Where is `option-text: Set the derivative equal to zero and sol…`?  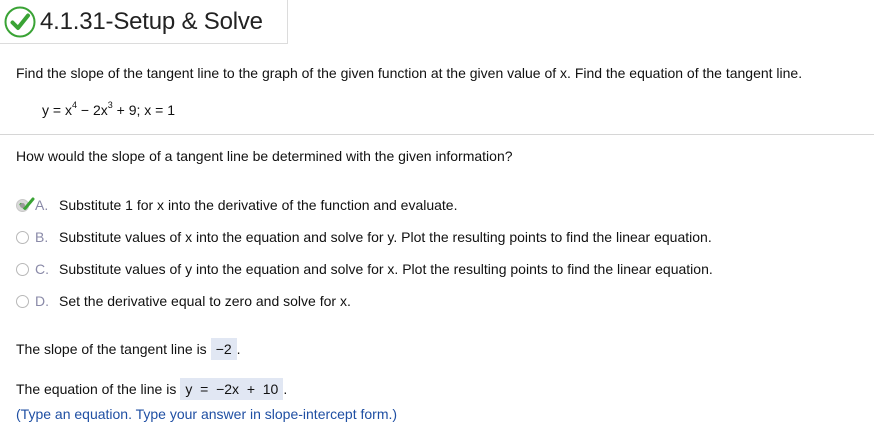
option-text: Set the derivative equal to zero and sol… is located at coordinates (205, 301).